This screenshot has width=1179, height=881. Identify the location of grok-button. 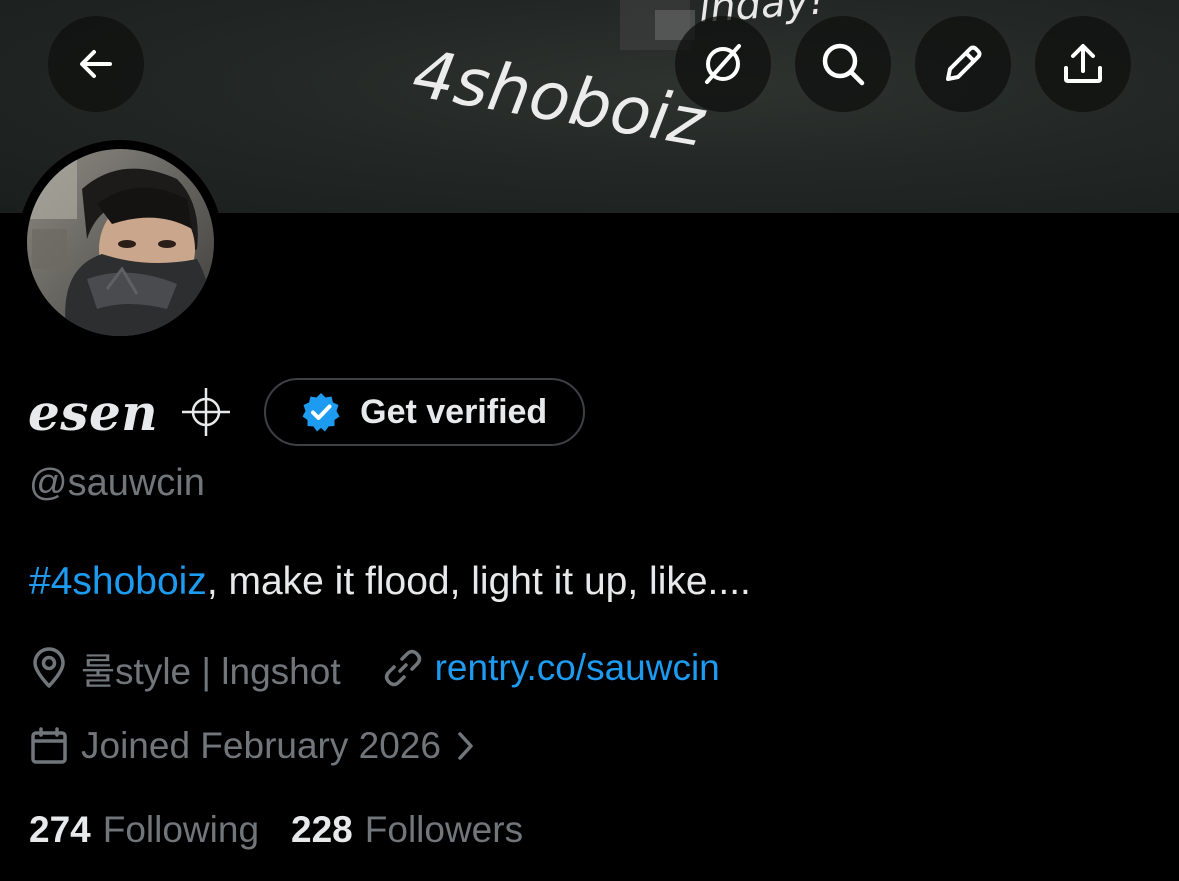
(723, 64).